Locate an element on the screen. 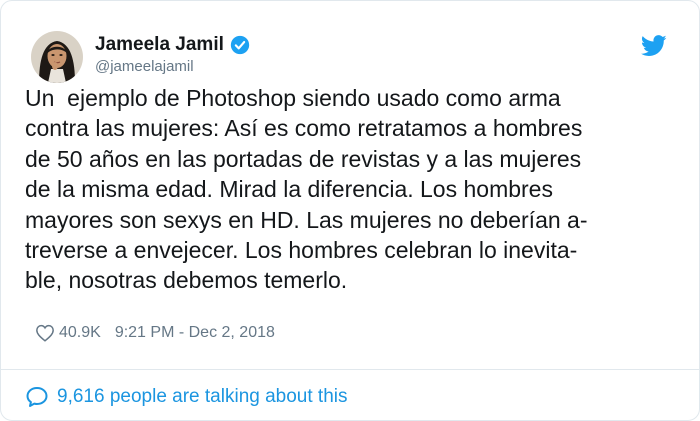 The width and height of the screenshot is (700, 421). user-name: Jameela Jamil is located at coordinates (172, 45).